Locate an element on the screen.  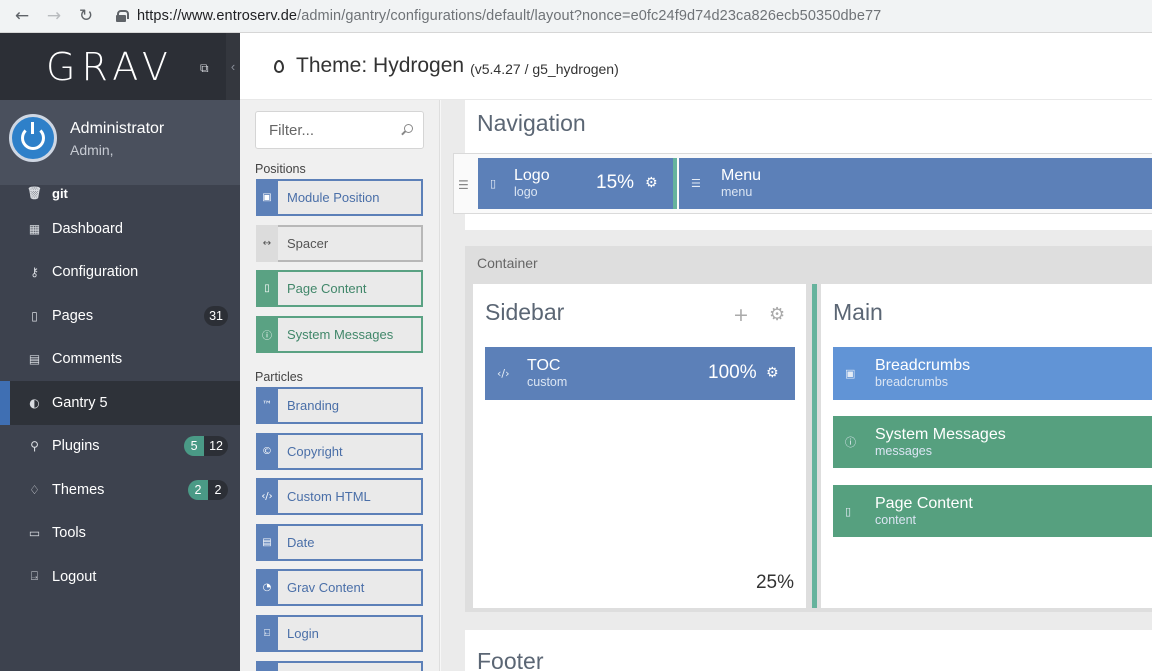
column-percent: 25% is located at coordinates (774, 582).